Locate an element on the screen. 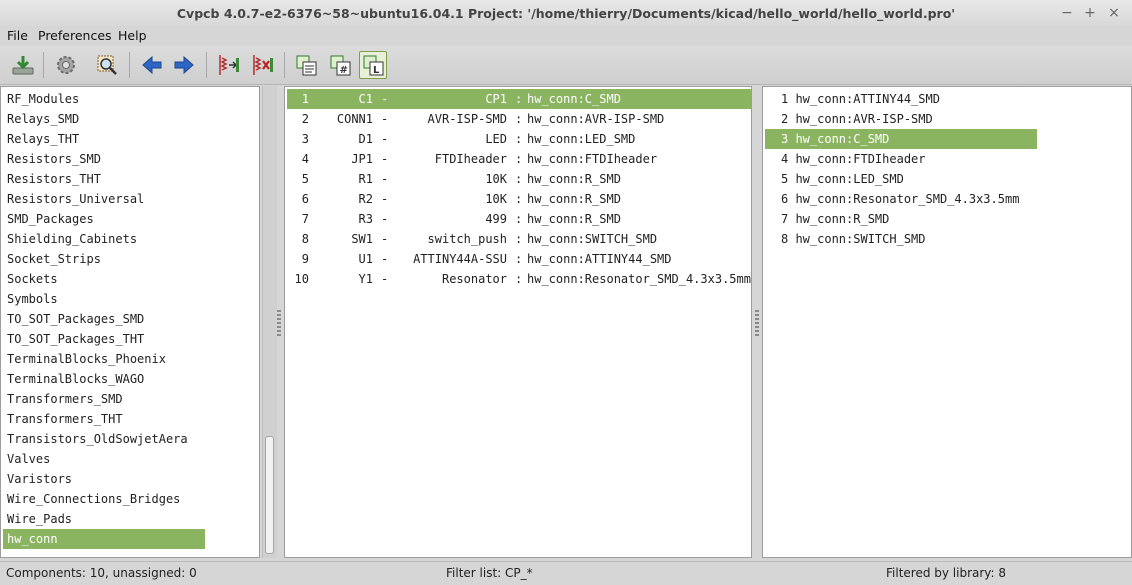 Image resolution: width=1132 pixels, height=585 pixels. library-item: RF_Modules is located at coordinates (41, 99).